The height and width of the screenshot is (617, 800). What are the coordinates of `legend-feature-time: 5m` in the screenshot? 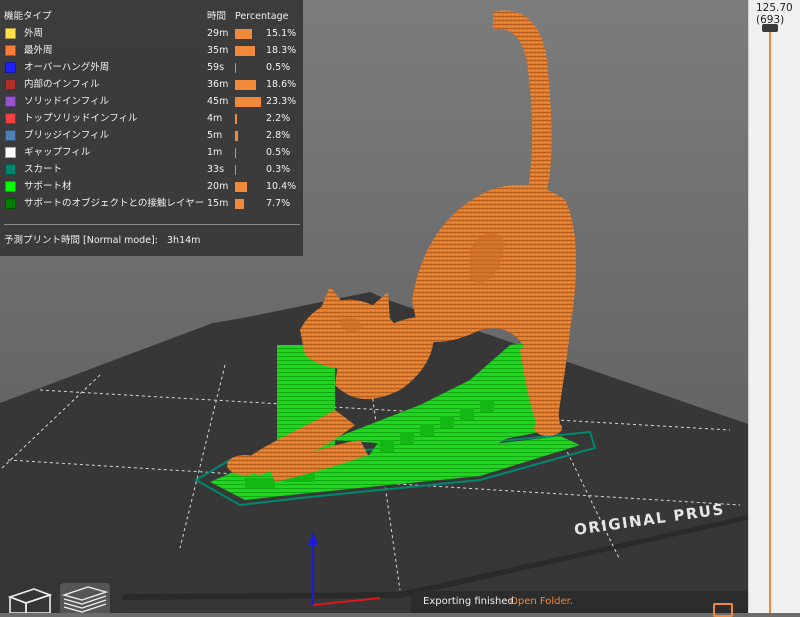 It's located at (215, 135).